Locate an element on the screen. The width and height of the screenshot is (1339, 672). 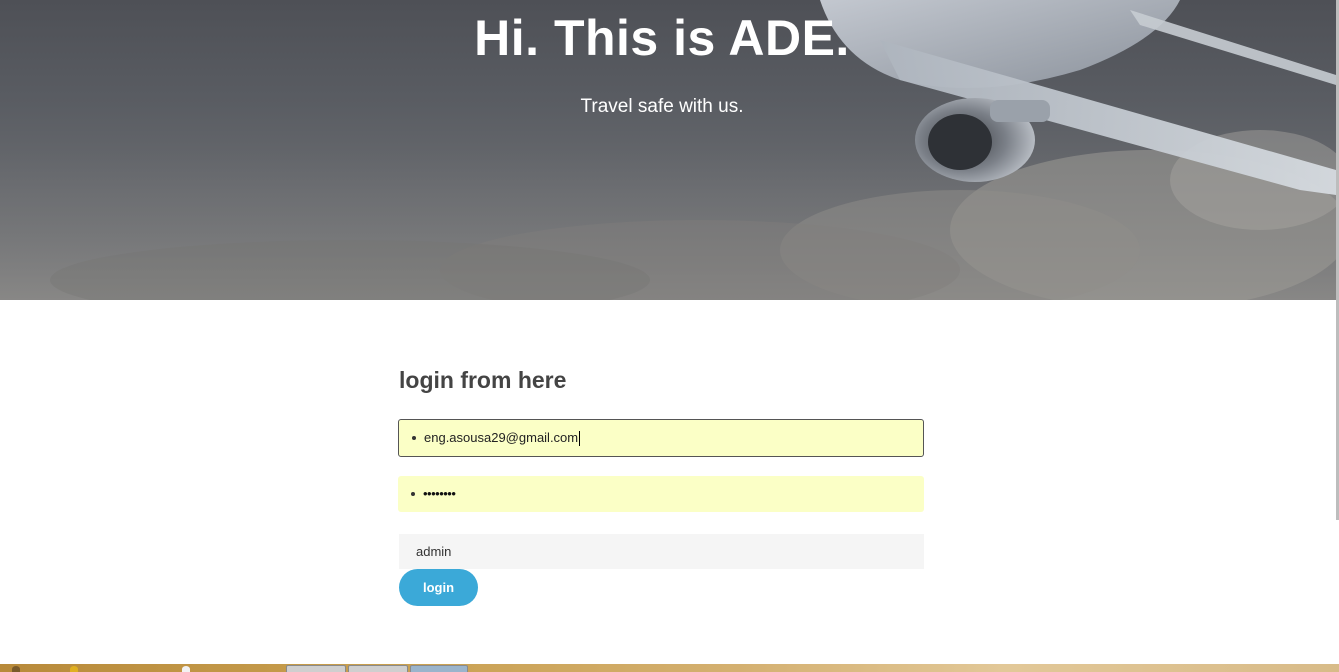
document-icon is located at coordinates (186, 669).